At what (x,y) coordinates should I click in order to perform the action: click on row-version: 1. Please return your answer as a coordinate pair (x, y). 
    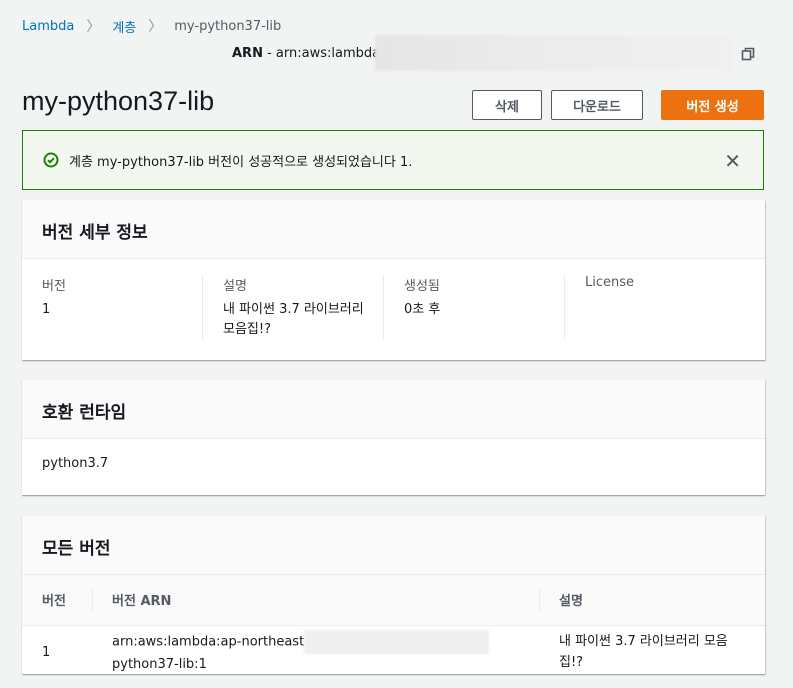
    Looking at the image, I should click on (46, 652).